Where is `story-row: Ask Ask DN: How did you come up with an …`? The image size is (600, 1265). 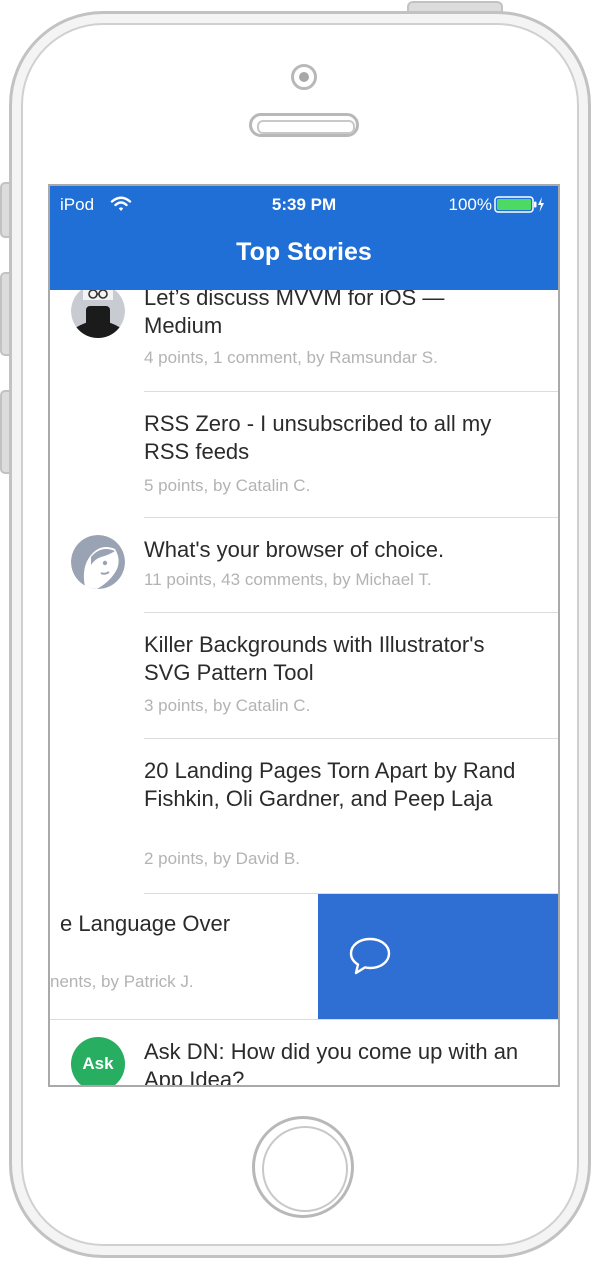 story-row: Ask Ask DN: How did you come up with an … is located at coordinates (304, 1052).